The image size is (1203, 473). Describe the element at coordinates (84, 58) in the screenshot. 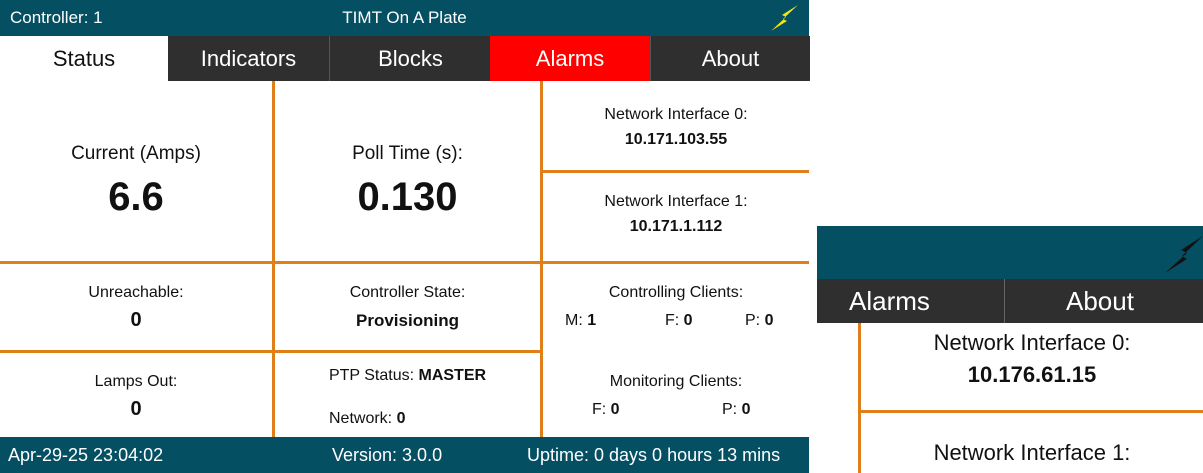

I see `tab-status: Status` at that location.